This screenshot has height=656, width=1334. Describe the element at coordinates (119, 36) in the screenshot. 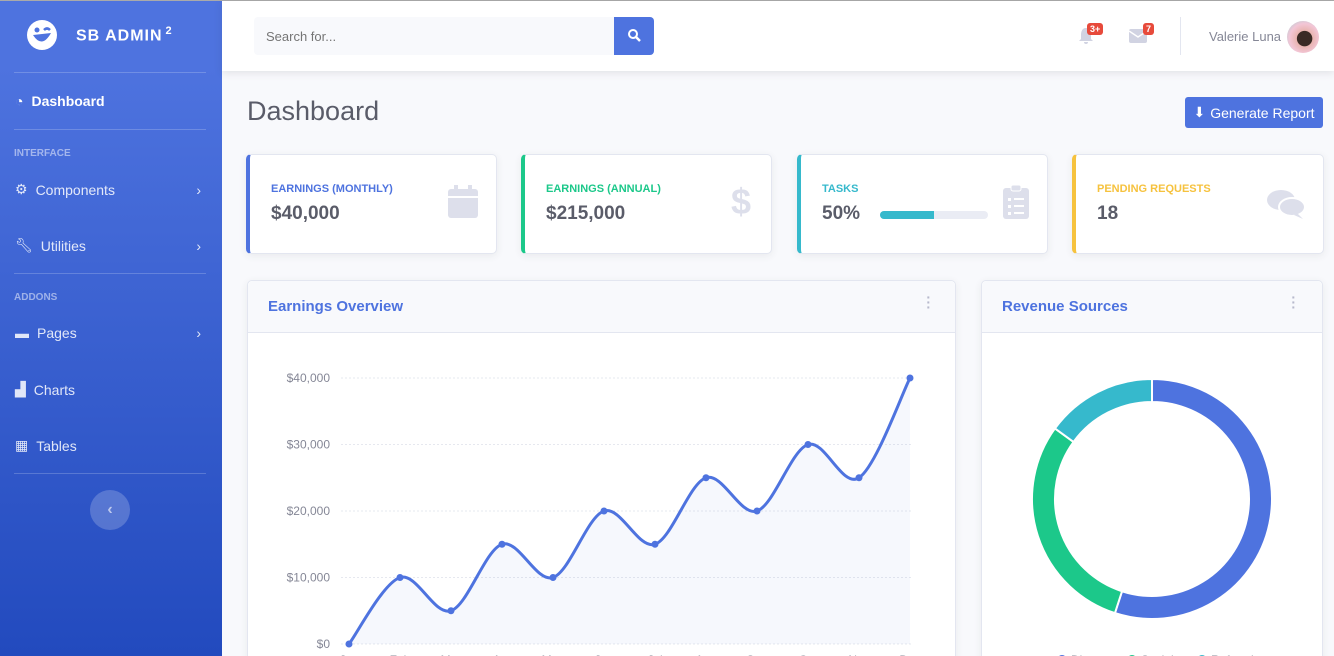

I see `brand-name: SB ADMIN` at that location.